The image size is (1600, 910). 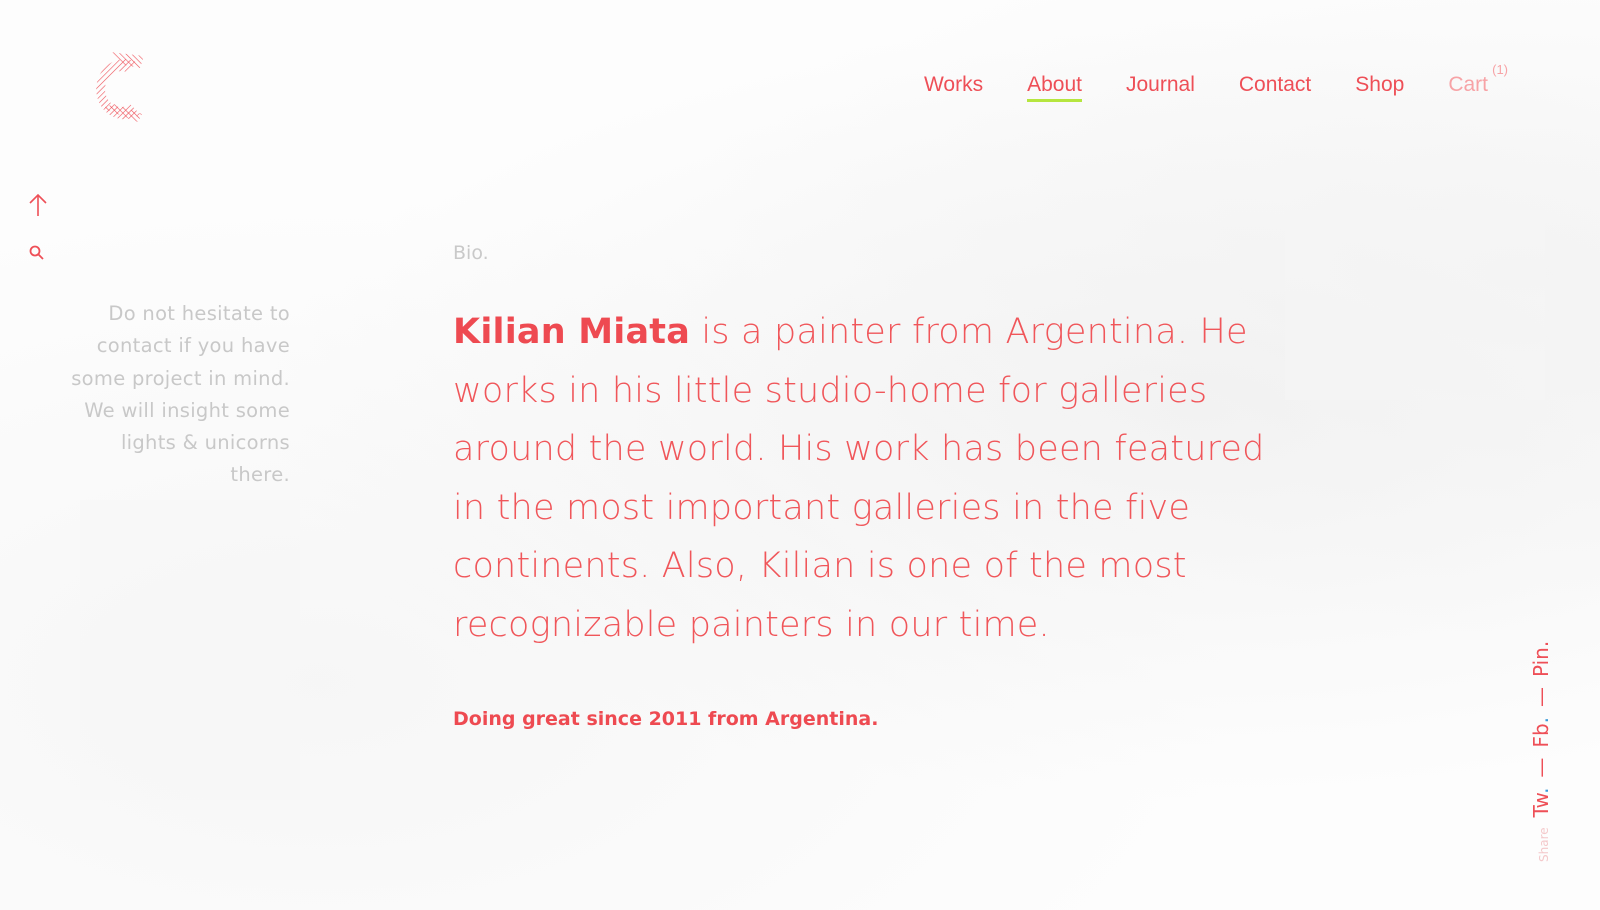 I want to click on c-logo-icon, so click(x=120, y=87).